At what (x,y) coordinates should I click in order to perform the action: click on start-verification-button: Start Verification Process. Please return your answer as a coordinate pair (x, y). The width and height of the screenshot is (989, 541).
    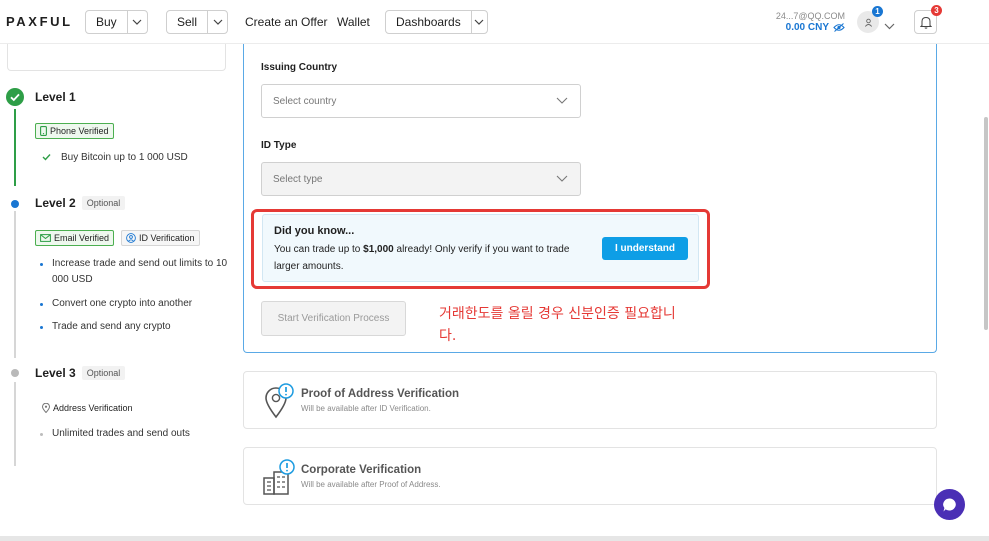
    Looking at the image, I should click on (333, 318).